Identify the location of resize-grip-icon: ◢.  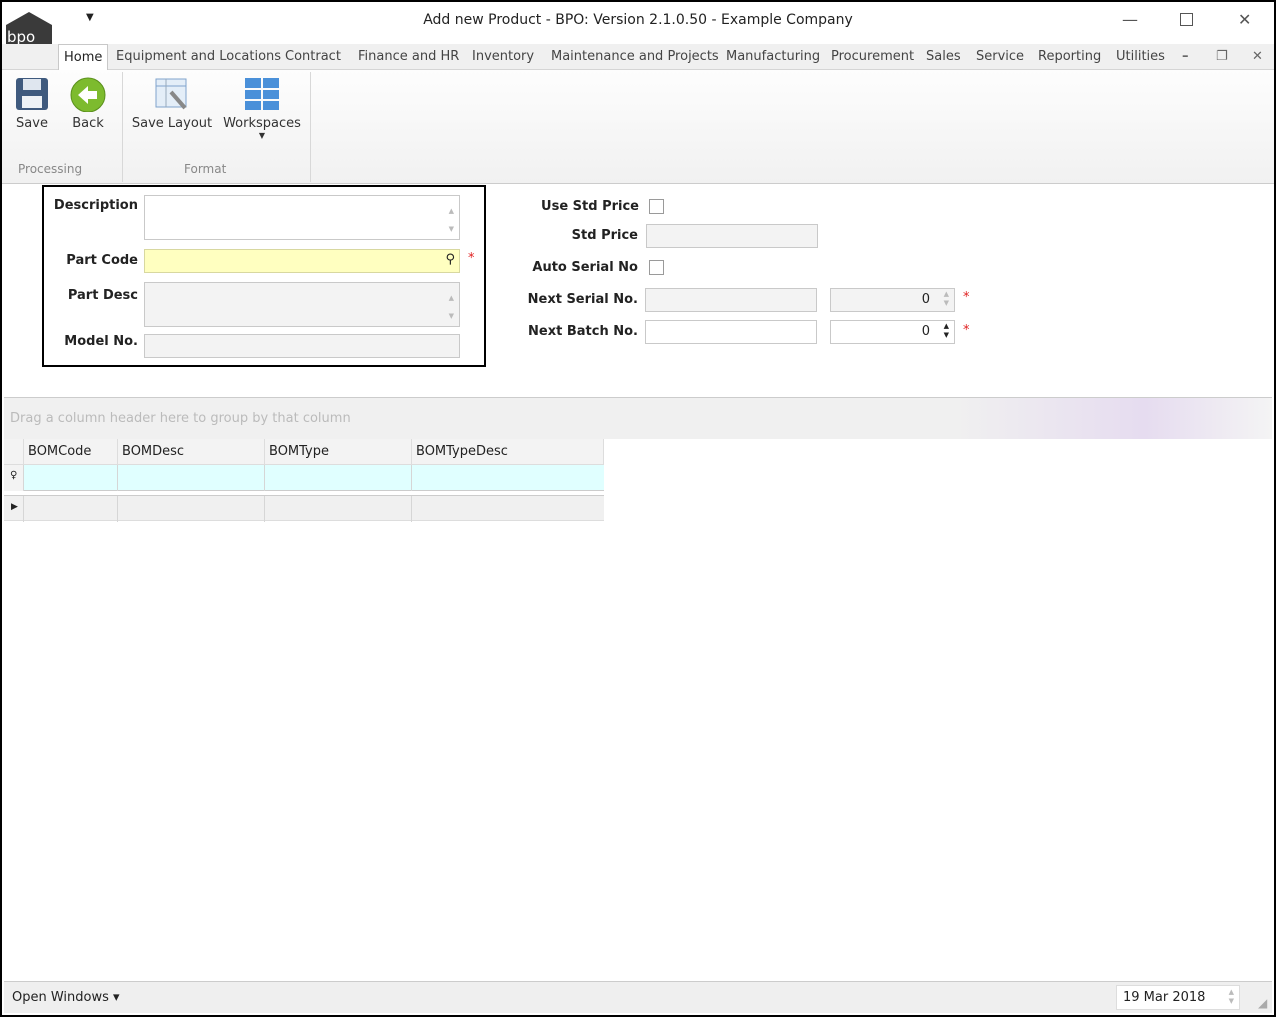
(1262, 1003).